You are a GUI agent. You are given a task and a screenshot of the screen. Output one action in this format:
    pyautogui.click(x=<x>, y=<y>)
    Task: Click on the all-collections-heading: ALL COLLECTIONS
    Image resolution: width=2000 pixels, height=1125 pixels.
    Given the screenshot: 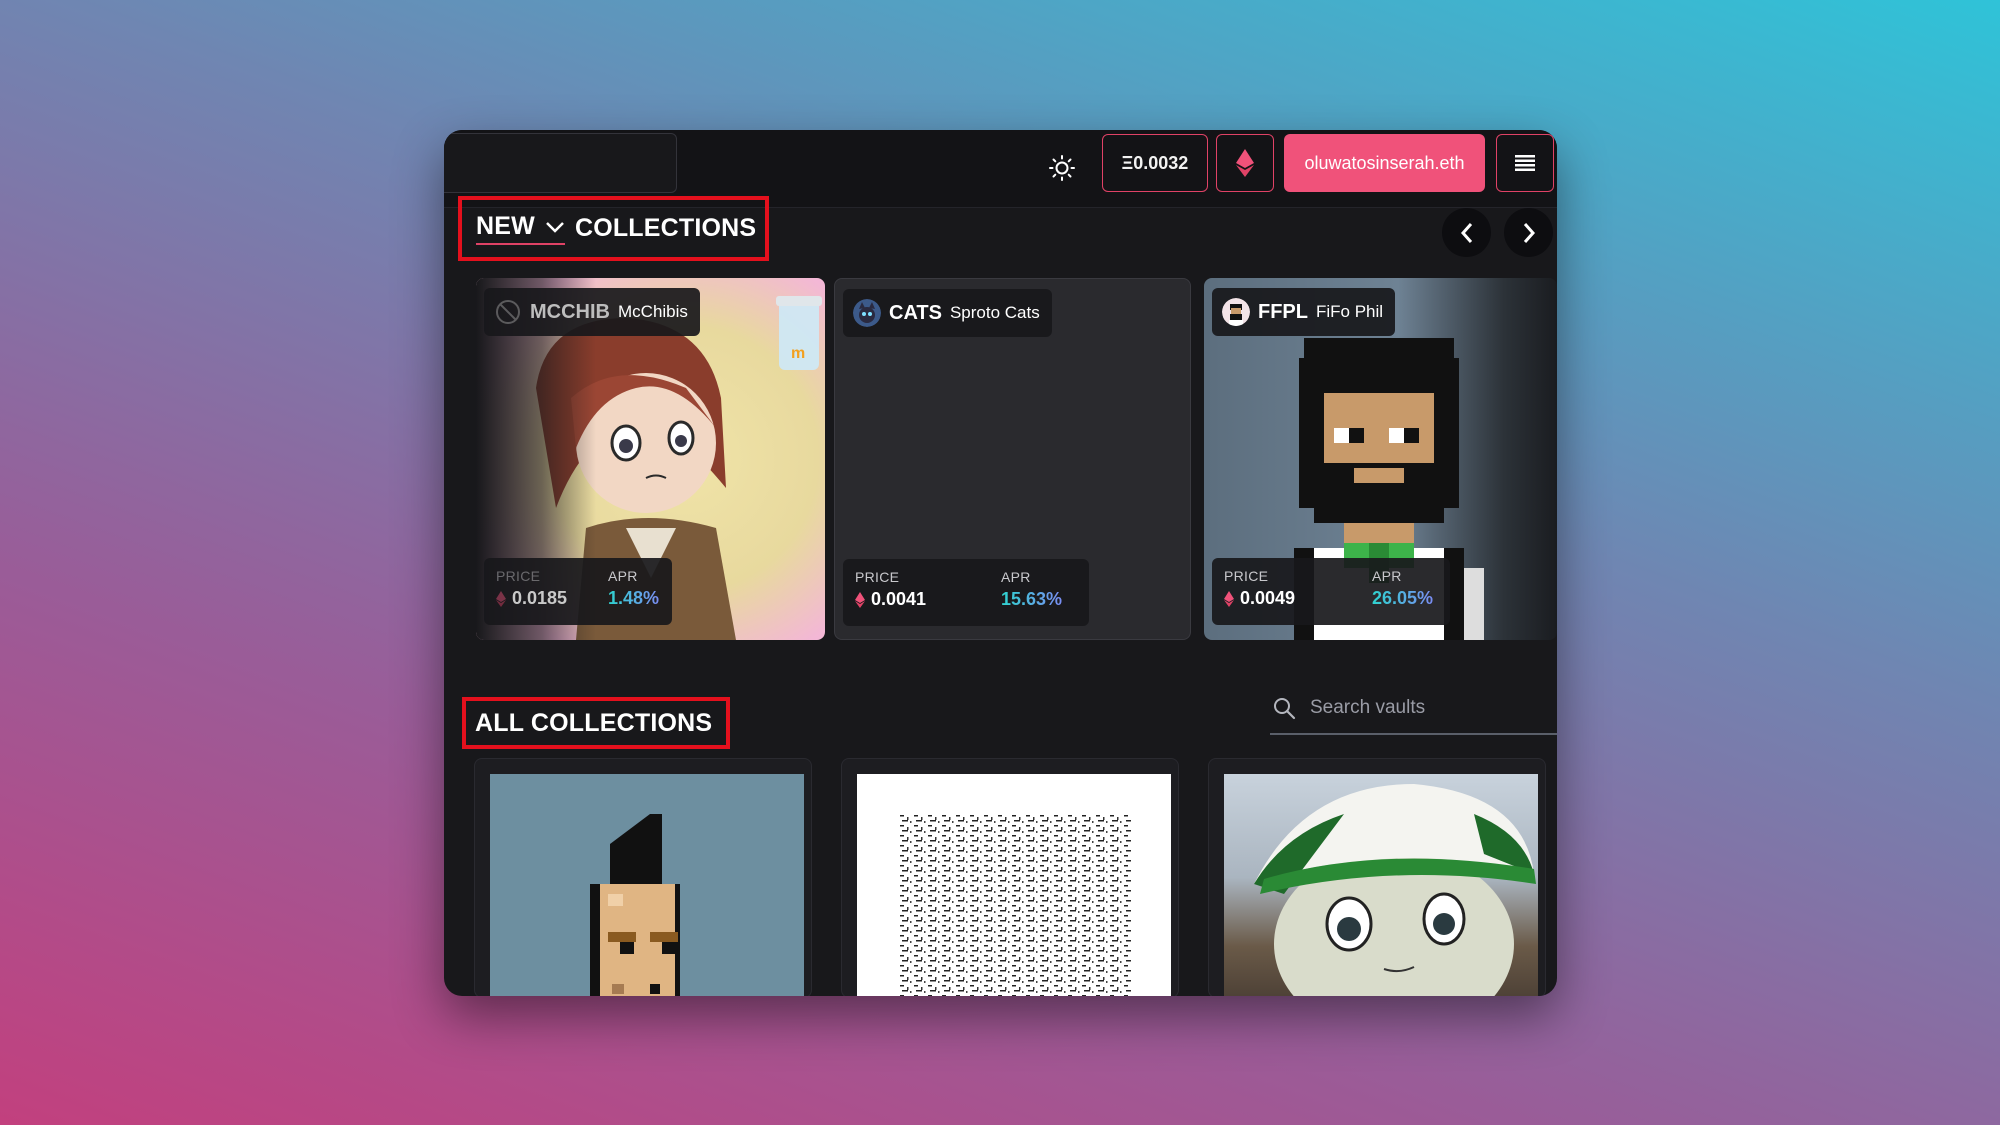 What is the action you would take?
    pyautogui.click(x=596, y=723)
    